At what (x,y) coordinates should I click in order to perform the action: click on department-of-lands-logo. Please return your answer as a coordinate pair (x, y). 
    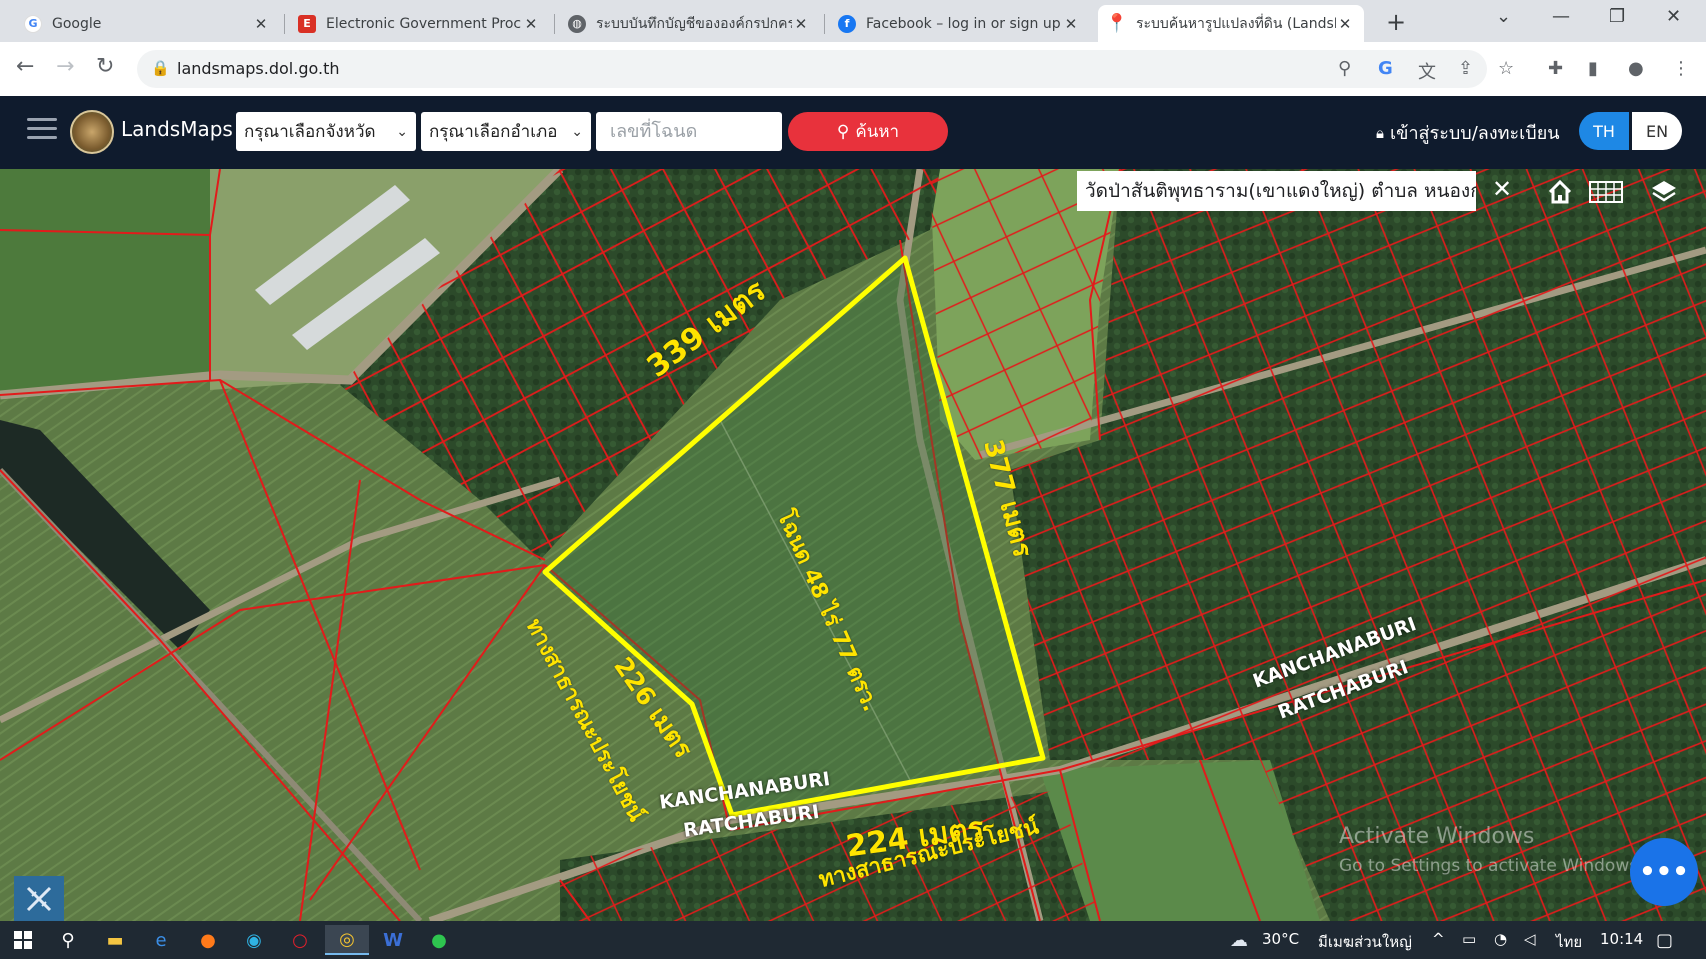
    Looking at the image, I should click on (92, 132).